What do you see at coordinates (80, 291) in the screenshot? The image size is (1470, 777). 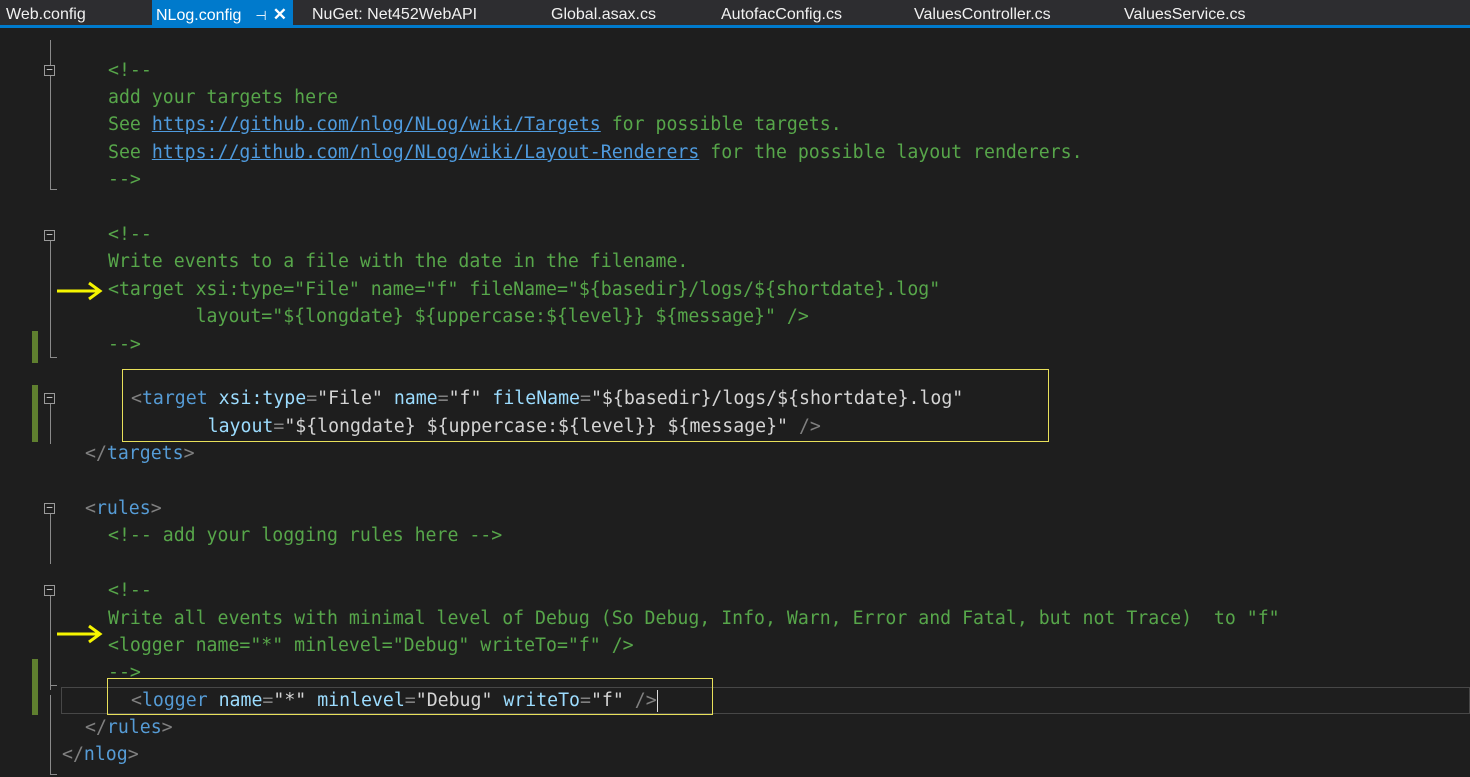 I see `arrow-right-icon` at bounding box center [80, 291].